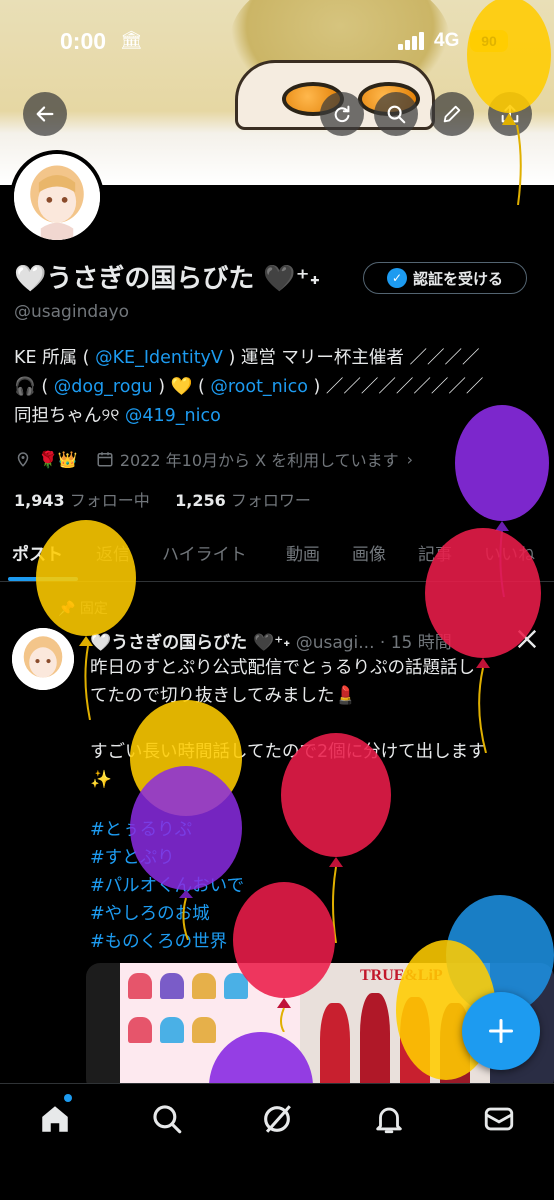  Describe the element at coordinates (57, 197) in the screenshot. I see `profile-avatar` at that location.